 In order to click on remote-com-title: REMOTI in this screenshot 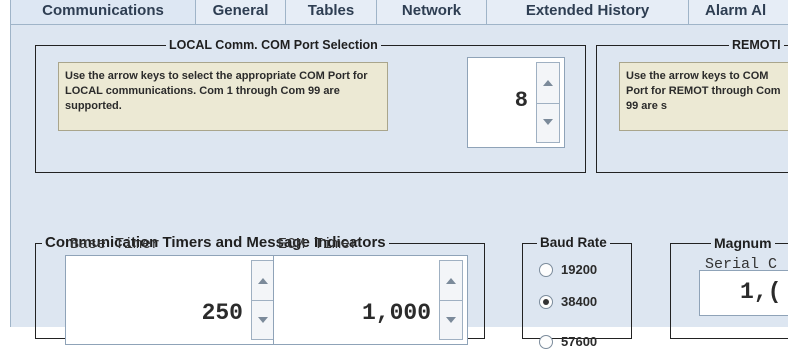, I will do `click(756, 45)`.